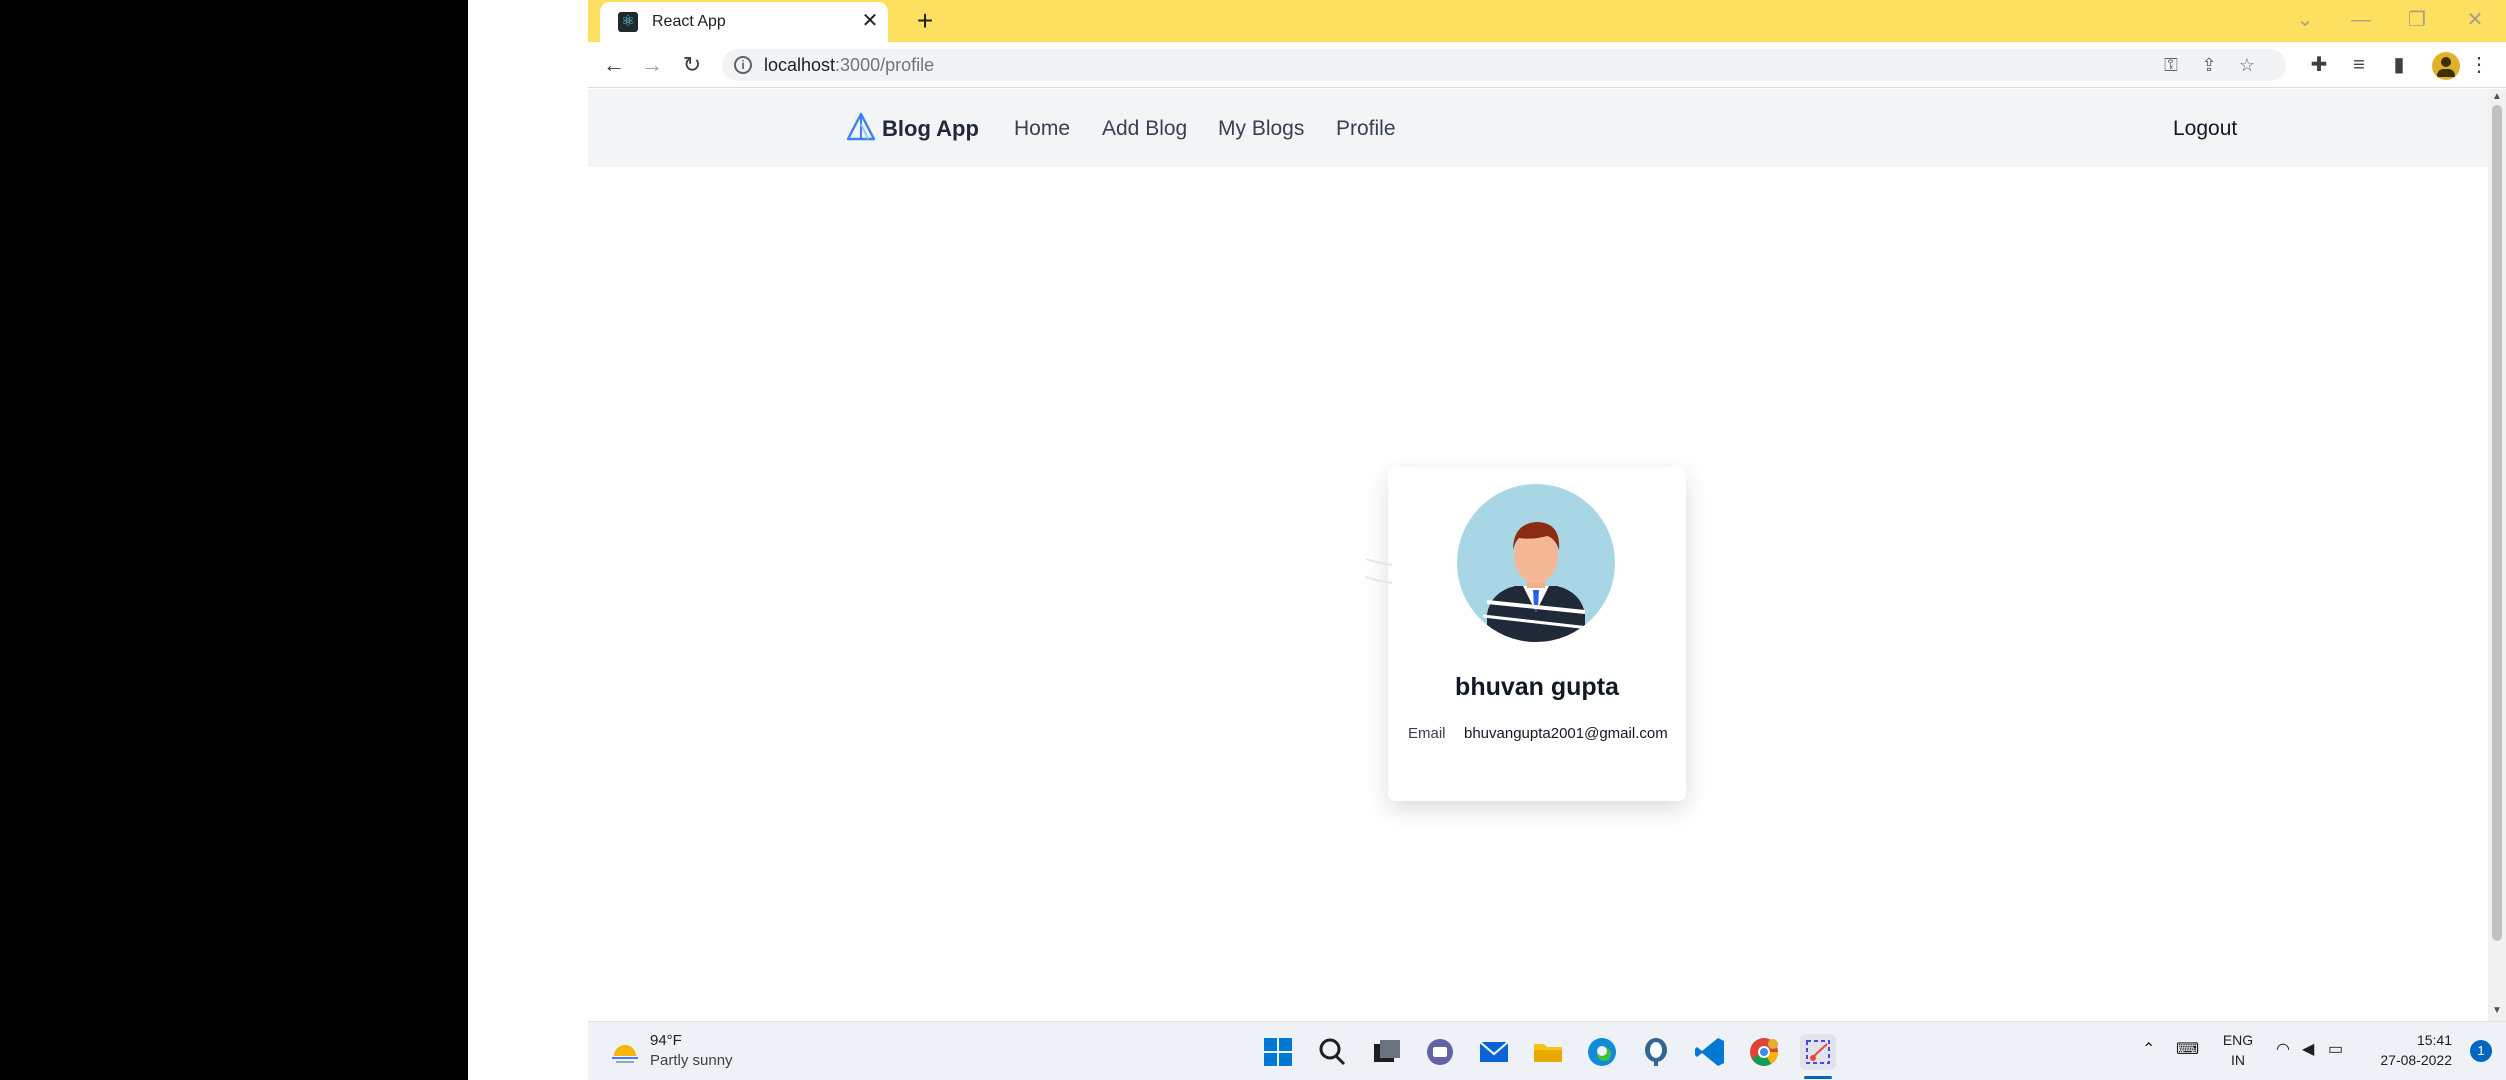 Image resolution: width=2506 pixels, height=1080 pixels. What do you see at coordinates (2497, 97) in the screenshot?
I see `scroll-up-arrow-icon: ▲` at bounding box center [2497, 97].